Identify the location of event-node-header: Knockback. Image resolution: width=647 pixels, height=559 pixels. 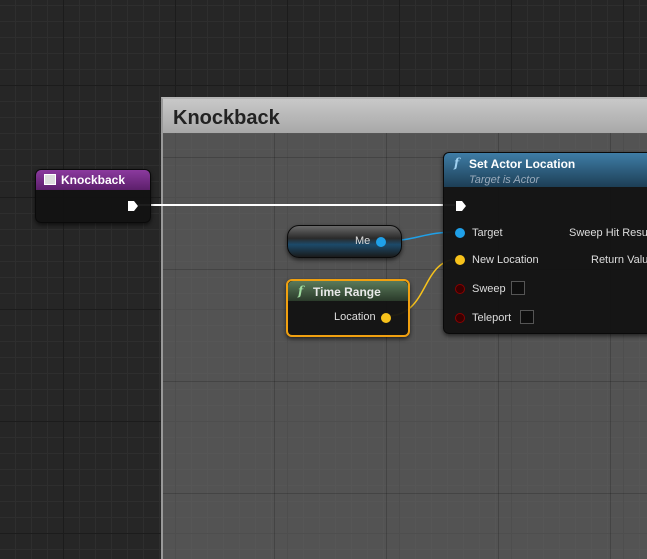
(93, 180).